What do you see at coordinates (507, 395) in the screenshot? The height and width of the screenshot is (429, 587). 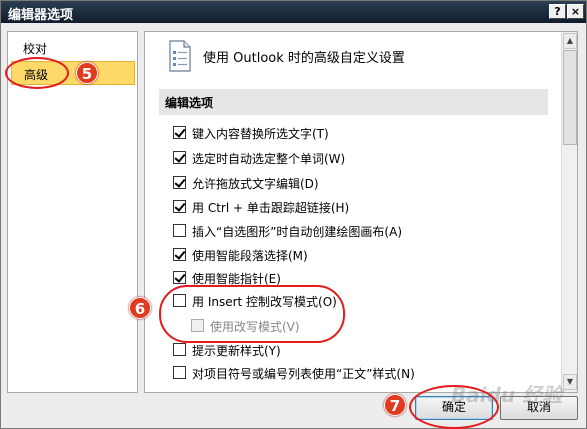 I see `watermark: Baidu 经验` at bounding box center [507, 395].